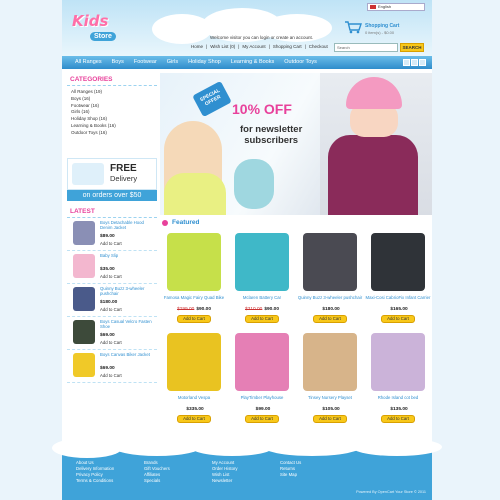 The height and width of the screenshot is (500, 500). What do you see at coordinates (406, 62) in the screenshot?
I see `rss-icon` at bounding box center [406, 62].